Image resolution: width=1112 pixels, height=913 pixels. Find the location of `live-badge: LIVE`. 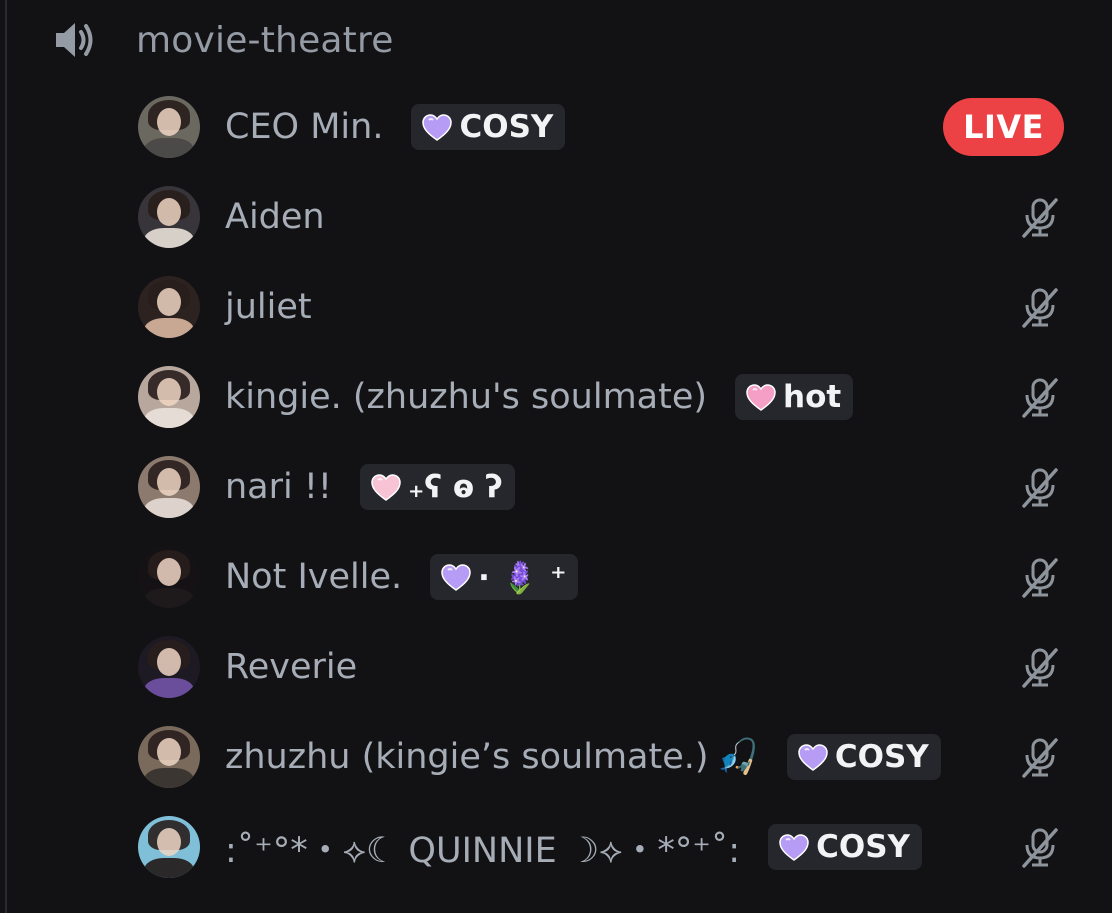

live-badge: LIVE is located at coordinates (1003, 127).